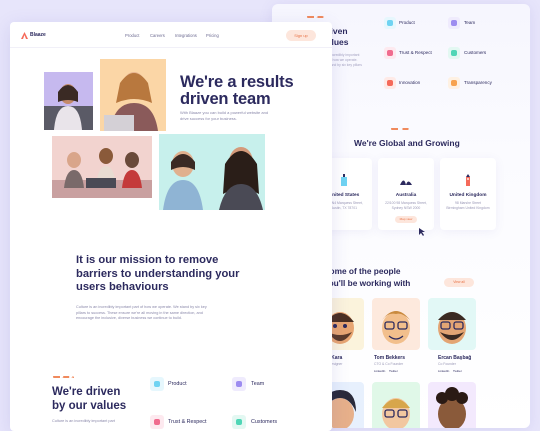 The height and width of the screenshot is (431, 540). What do you see at coordinates (24, 35) in the screenshot?
I see `logo-icon` at bounding box center [24, 35].